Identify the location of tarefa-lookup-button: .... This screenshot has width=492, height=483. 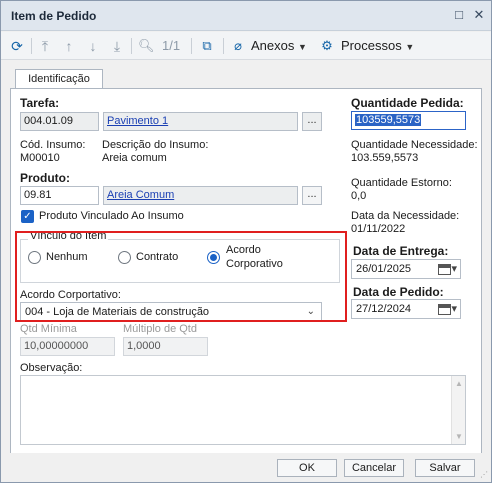
(312, 121).